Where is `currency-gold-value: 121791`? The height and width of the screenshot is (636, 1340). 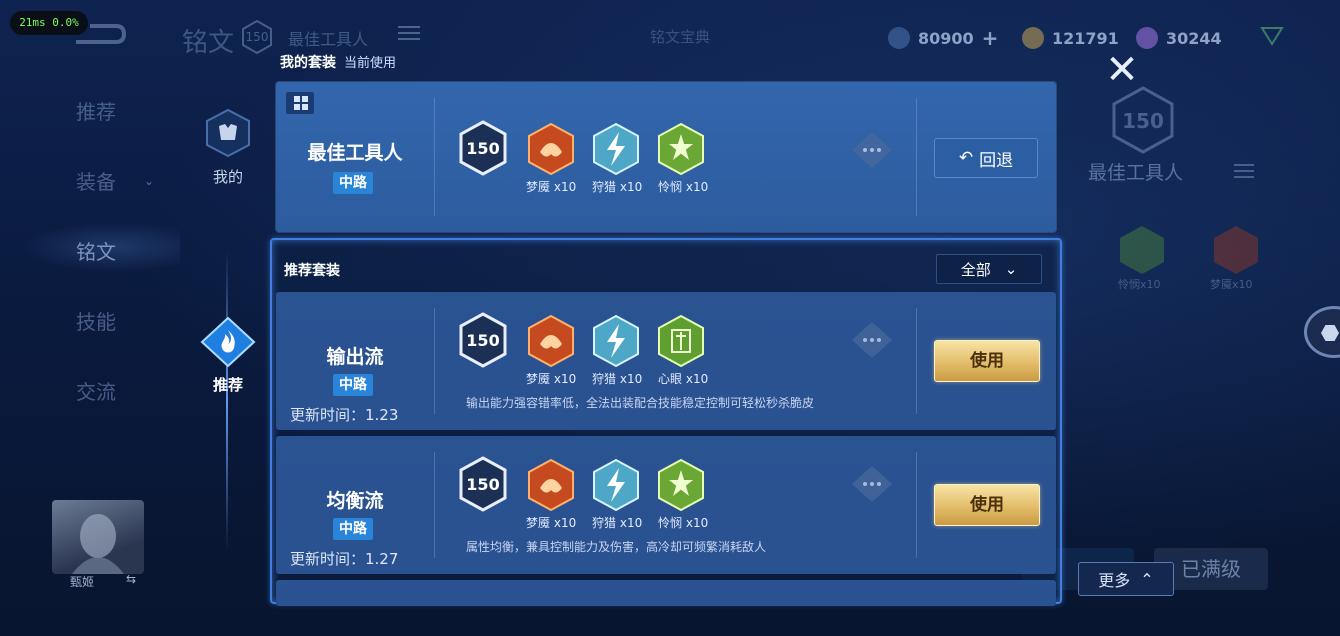
currency-gold-value: 121791 is located at coordinates (1085, 38).